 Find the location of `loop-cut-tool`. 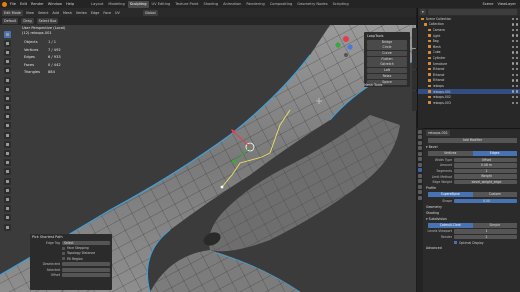

loop-cut-tool is located at coordinates (7, 144).